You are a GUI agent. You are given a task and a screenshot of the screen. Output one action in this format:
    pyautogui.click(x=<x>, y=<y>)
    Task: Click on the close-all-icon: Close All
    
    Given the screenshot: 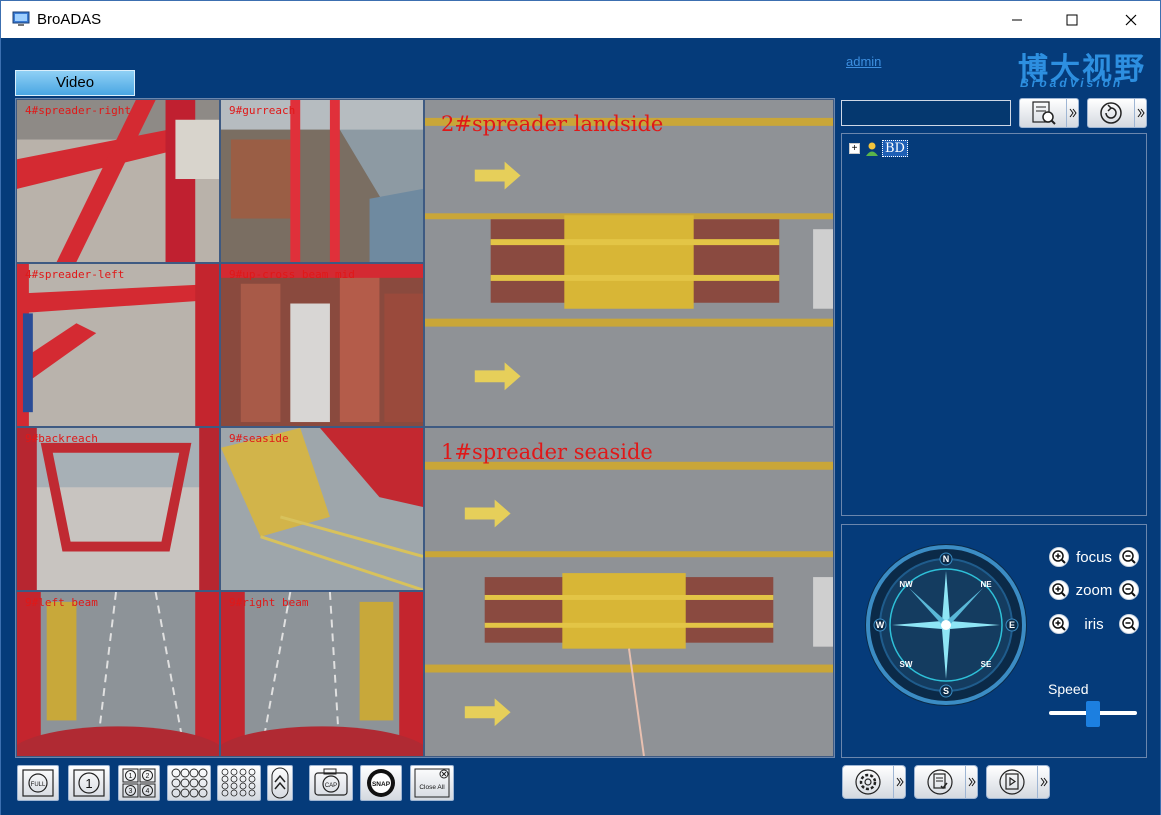 What is the action you would take?
    pyautogui.click(x=432, y=783)
    